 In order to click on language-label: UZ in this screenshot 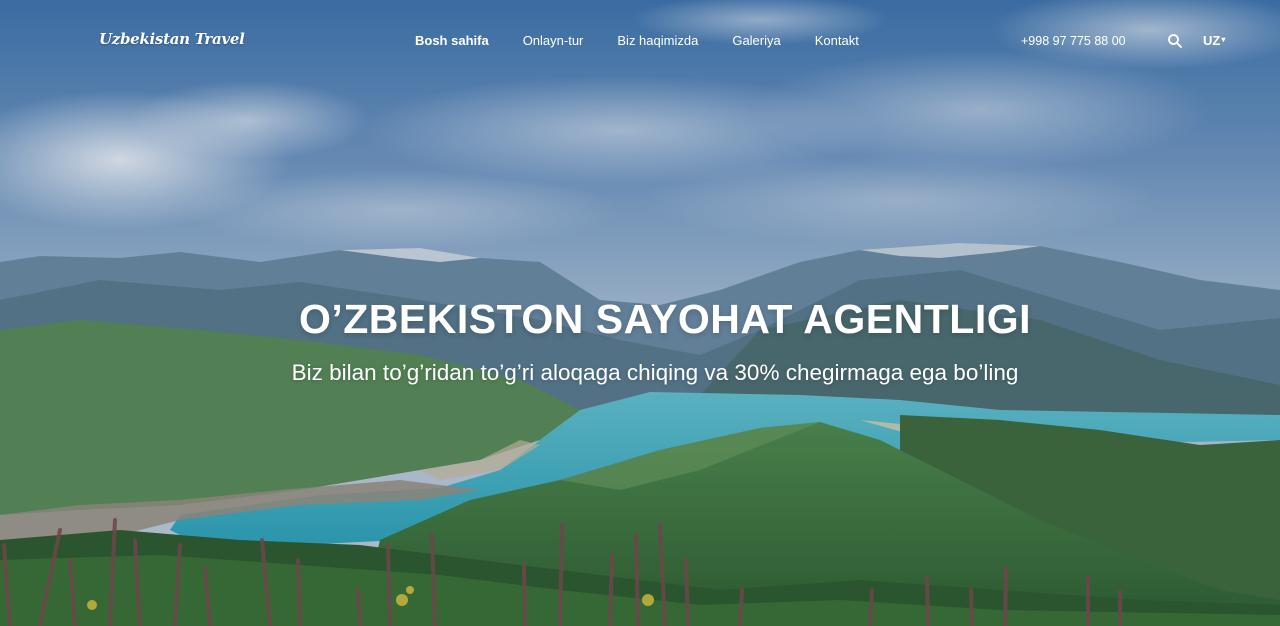, I will do `click(1212, 40)`.